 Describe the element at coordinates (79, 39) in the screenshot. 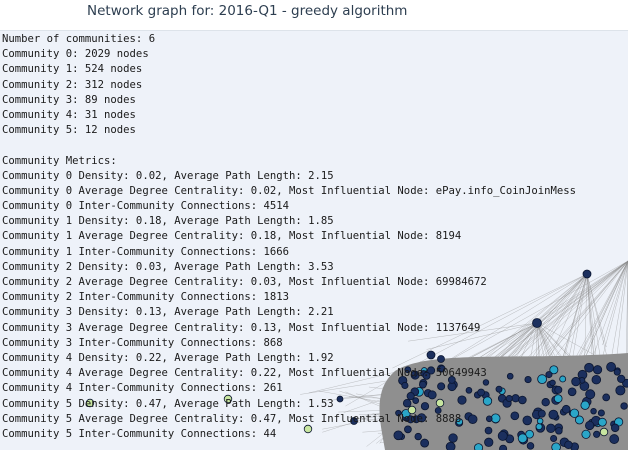

I see `log-line: Number of communities: 6` at that location.